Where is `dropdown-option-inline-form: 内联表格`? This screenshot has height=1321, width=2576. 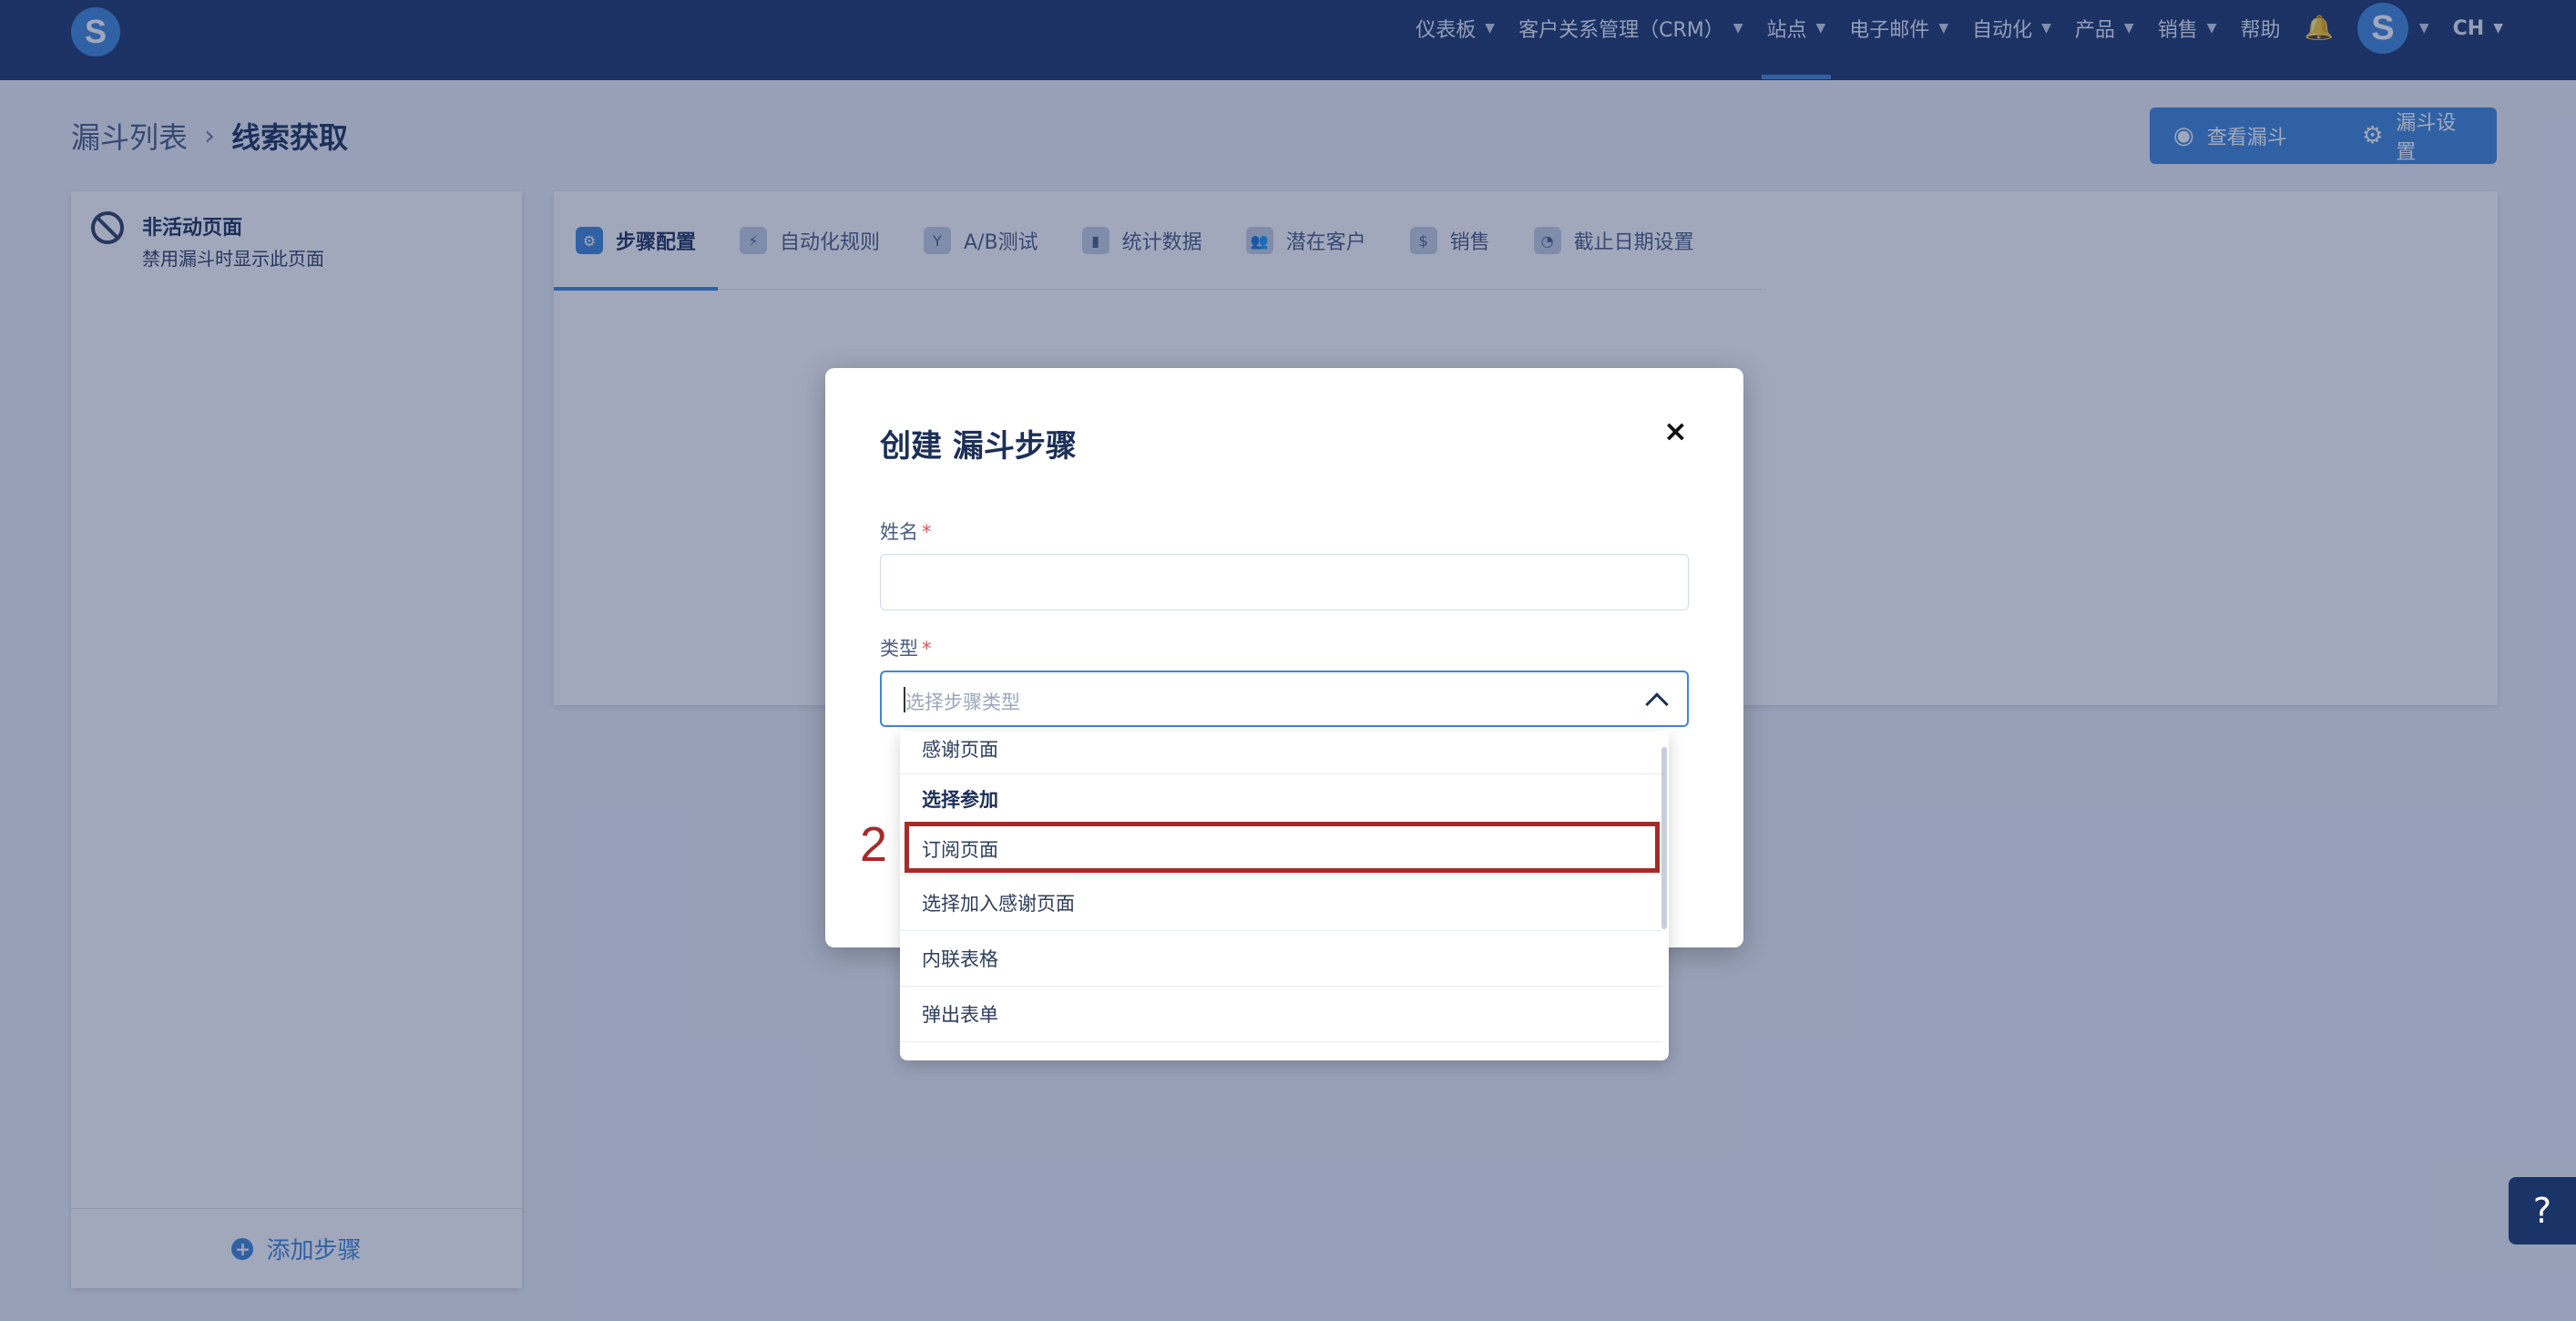
dropdown-option-inline-form: 内联表格 is located at coordinates (1280, 959).